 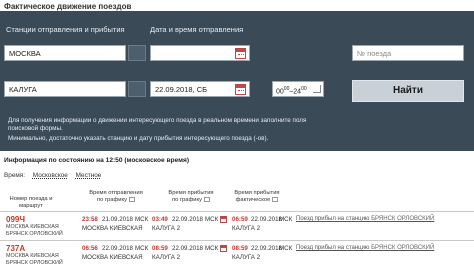 I want to click on time-to-minutes: 00, so click(x=304, y=89).